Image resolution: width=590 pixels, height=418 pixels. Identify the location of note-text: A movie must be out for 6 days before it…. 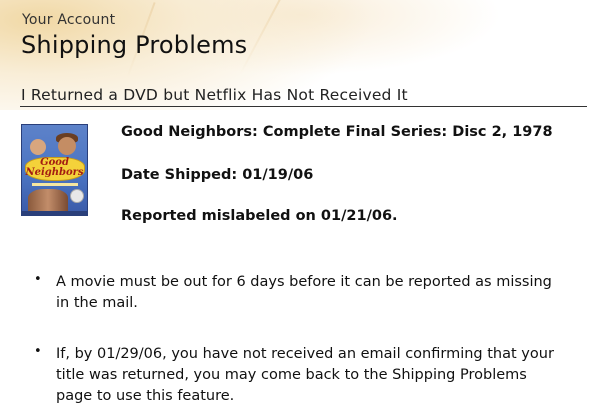
(304, 292).